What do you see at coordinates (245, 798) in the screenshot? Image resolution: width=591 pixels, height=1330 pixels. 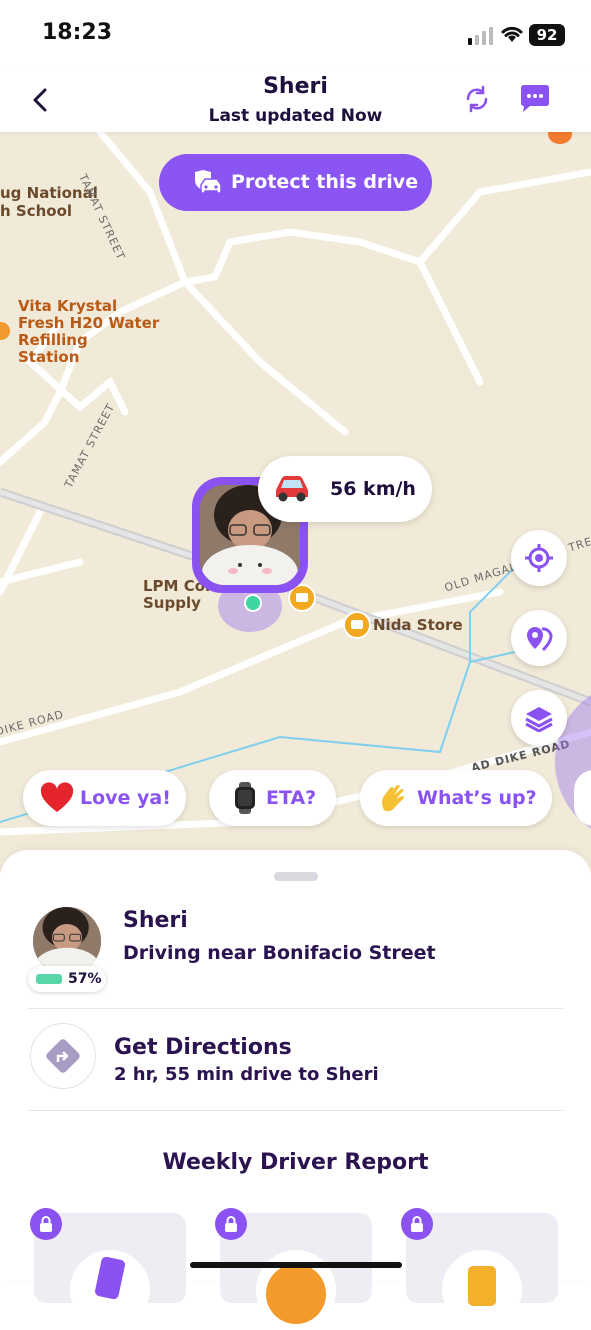 I see `watch-icon` at bounding box center [245, 798].